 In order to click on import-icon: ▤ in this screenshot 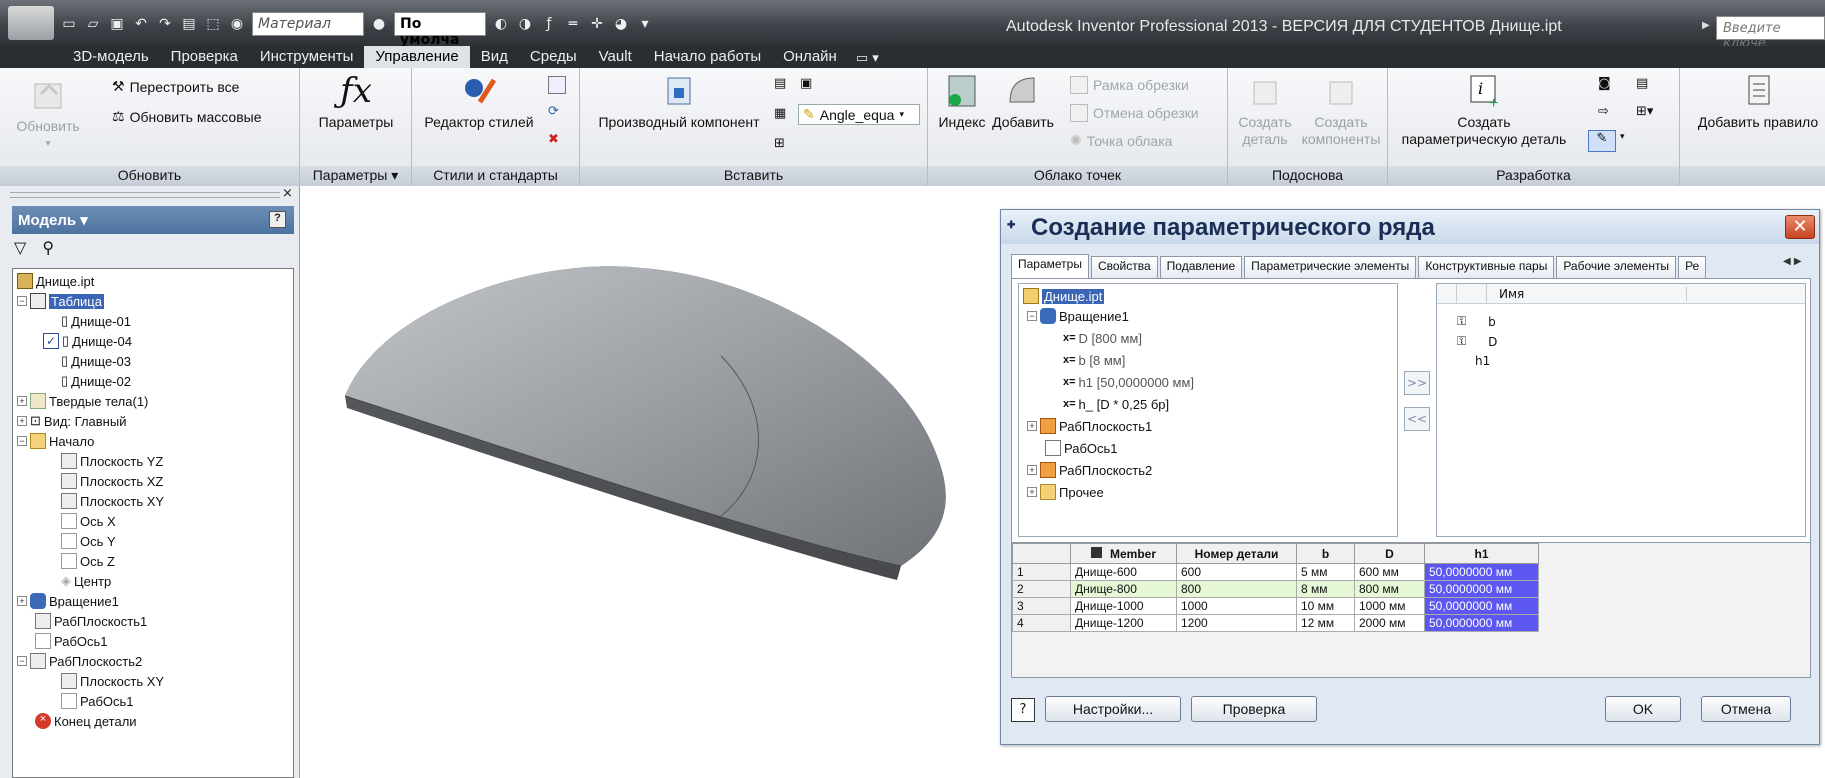, I will do `click(780, 83)`.